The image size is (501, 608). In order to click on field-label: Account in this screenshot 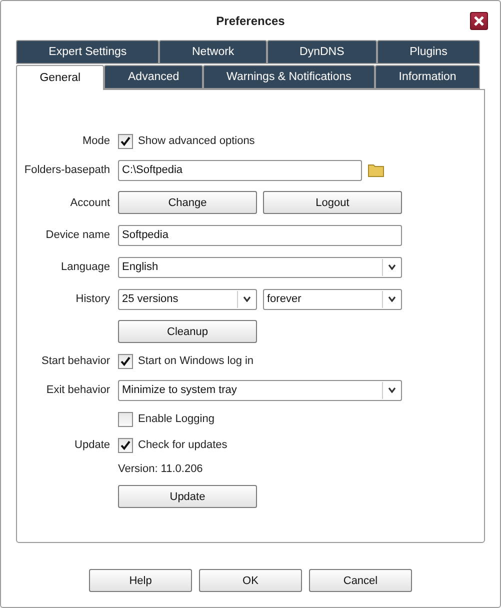, I will do `click(89, 202)`.